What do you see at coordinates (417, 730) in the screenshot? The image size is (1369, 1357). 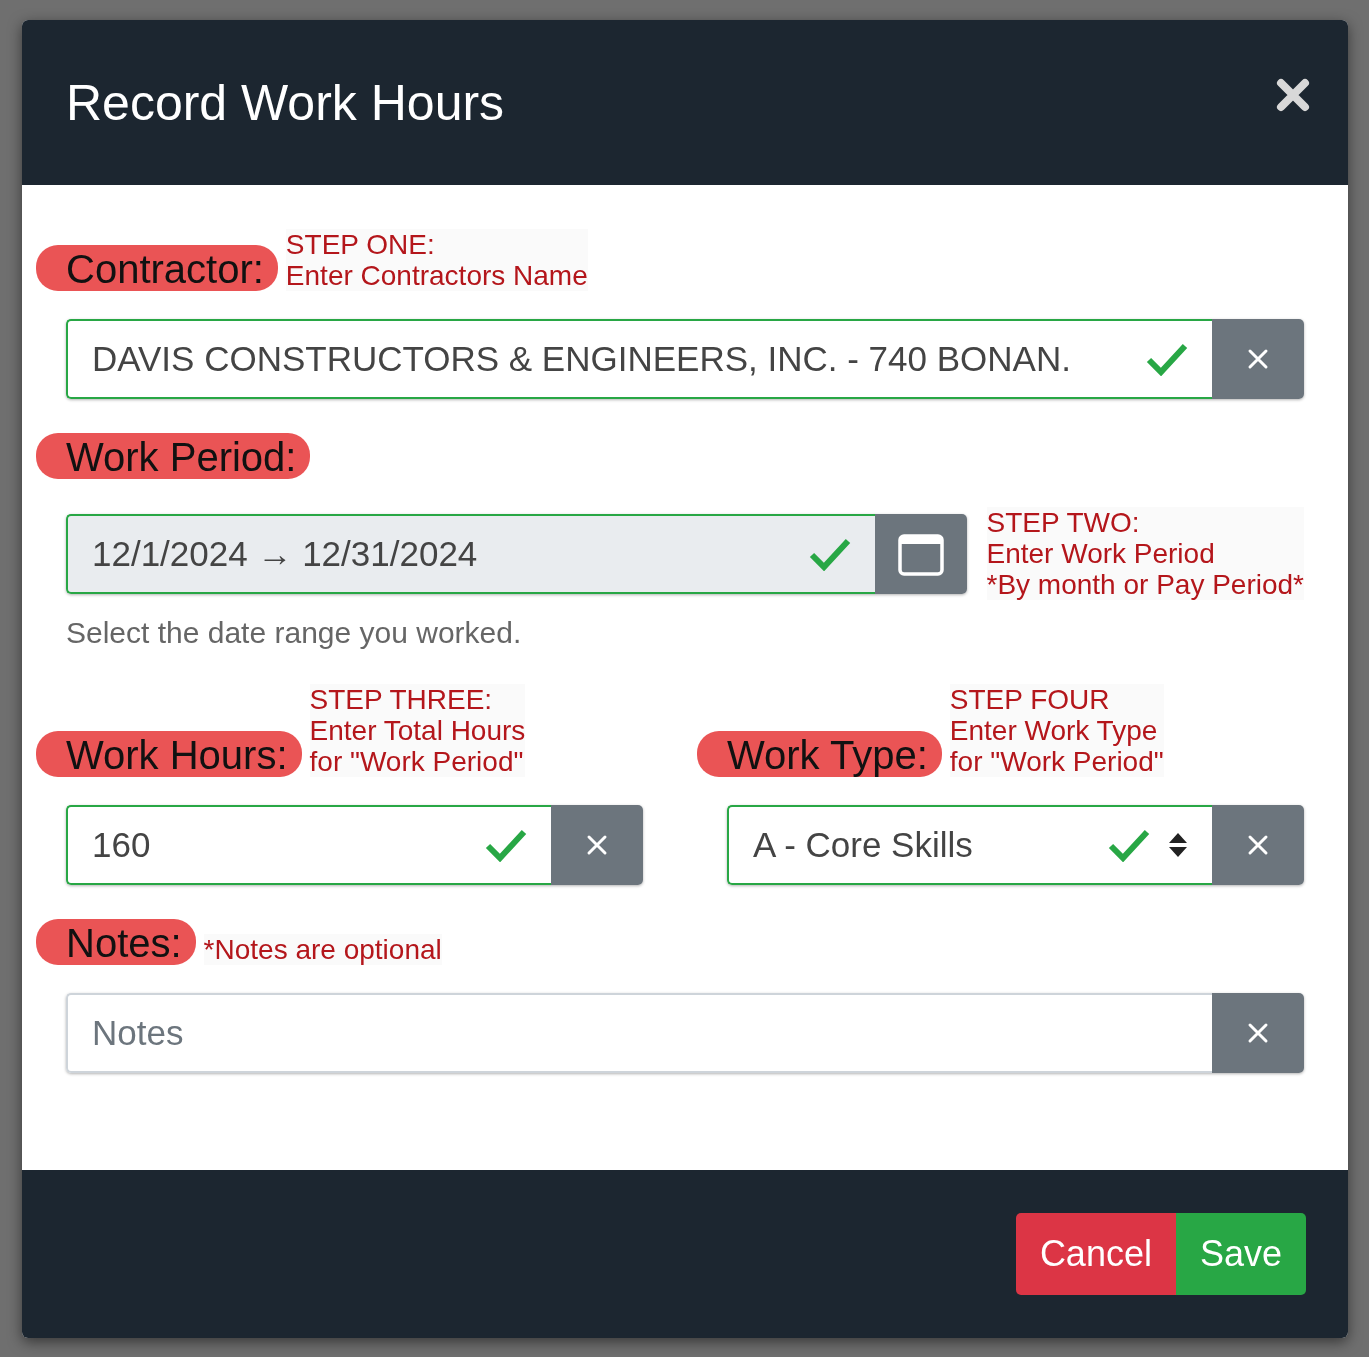 I see `step-note: STEP THREE: Enter Total Hours for "Work Period"` at bounding box center [417, 730].